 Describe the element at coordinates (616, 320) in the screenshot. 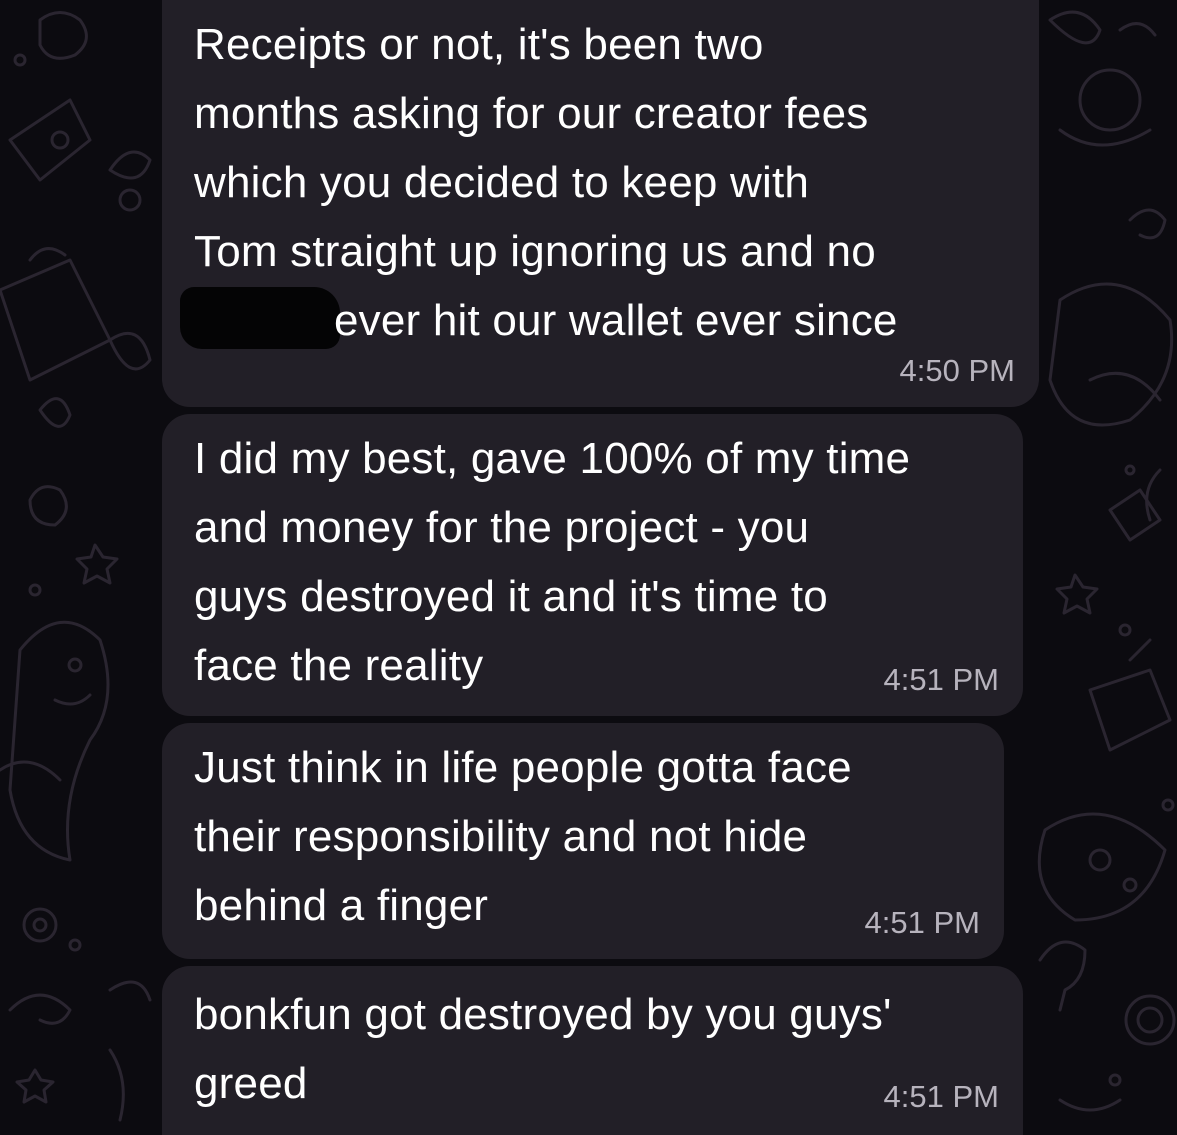

I see `message-line-text: ever hit our wallet ever since` at that location.